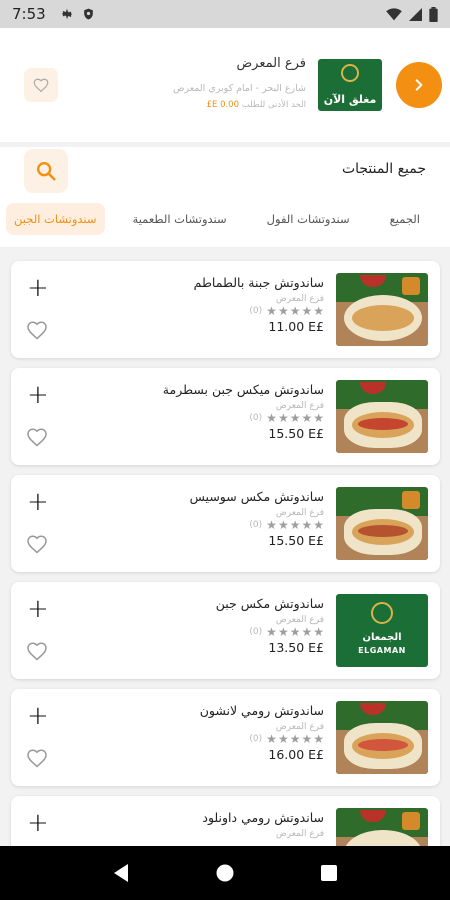 This screenshot has width=450, height=900. Describe the element at coordinates (383, 169) in the screenshot. I see `products-title: جميع المنتجات` at that location.